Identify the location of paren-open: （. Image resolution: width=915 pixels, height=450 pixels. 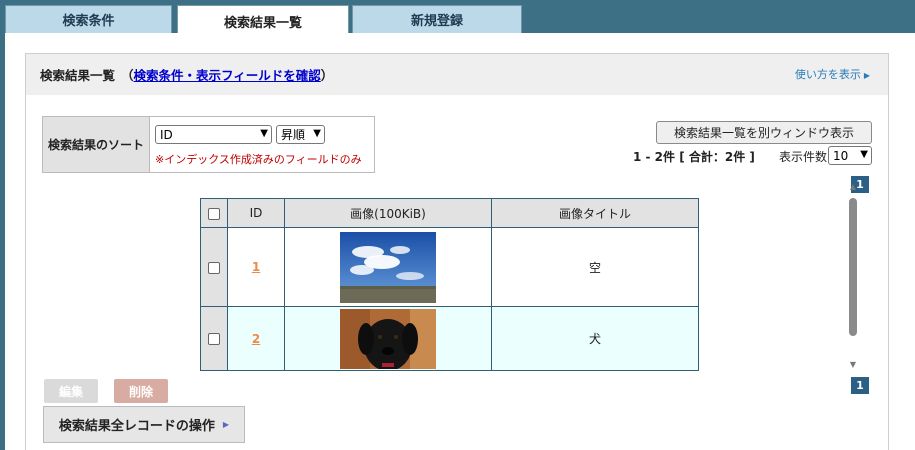
(127, 75).